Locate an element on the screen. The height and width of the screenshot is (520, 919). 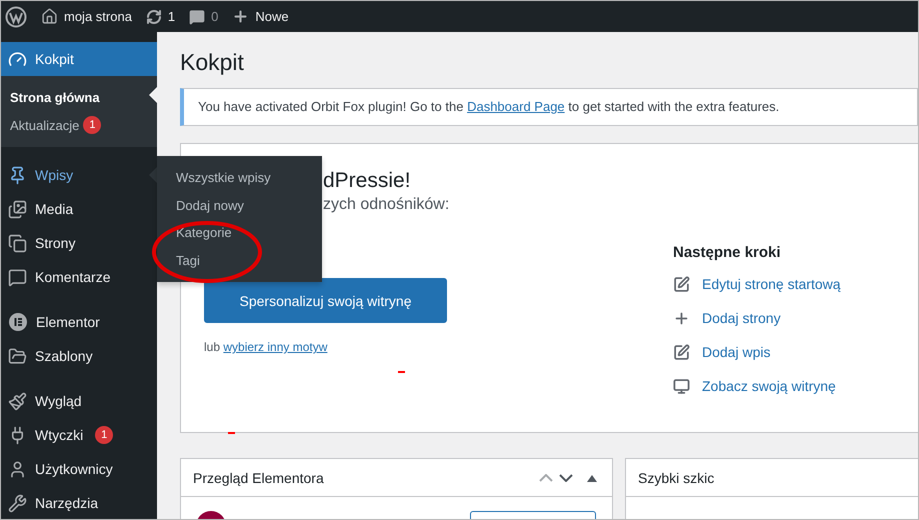
comment-icon is located at coordinates (197, 16).